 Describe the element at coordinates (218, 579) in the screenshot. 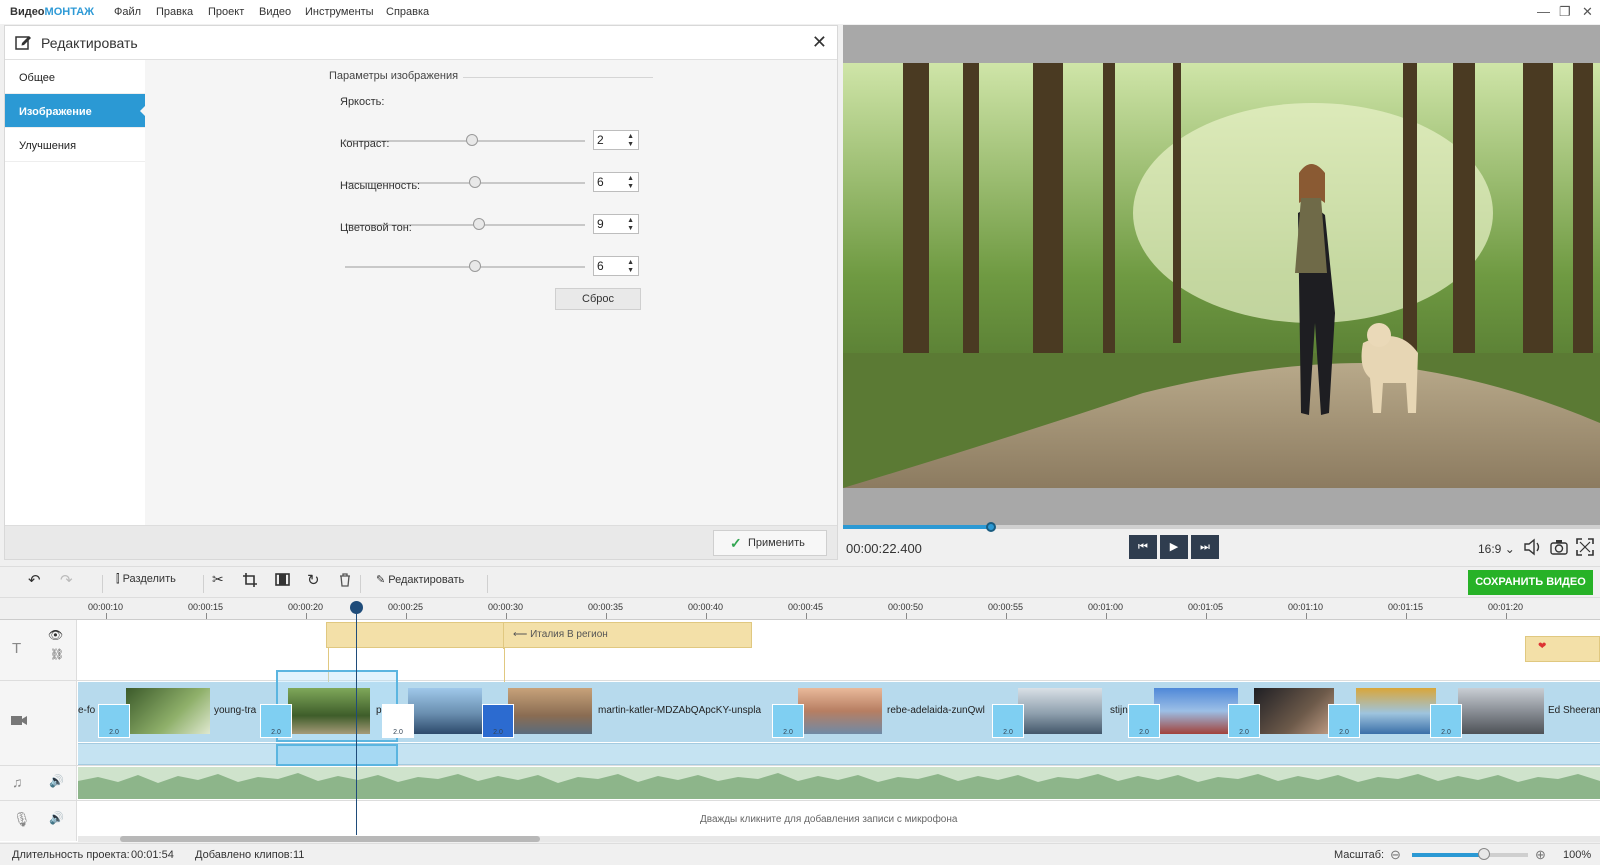

I see `cut-icon: ✂` at that location.